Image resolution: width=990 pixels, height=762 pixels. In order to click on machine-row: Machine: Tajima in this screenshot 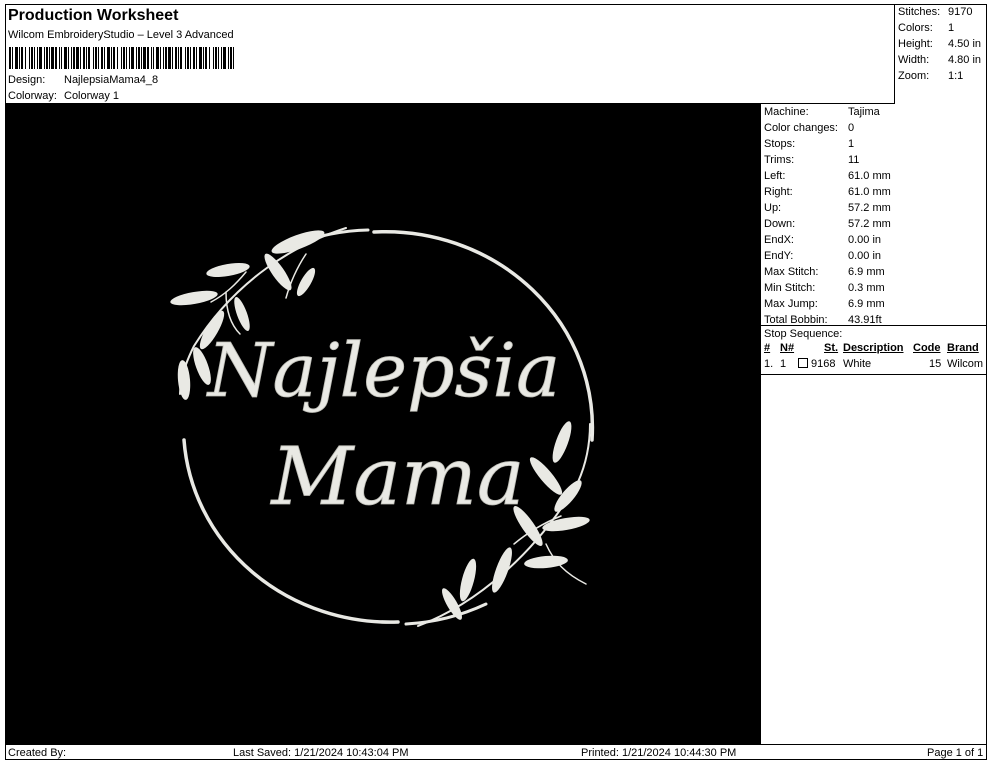, I will do `click(822, 112)`.